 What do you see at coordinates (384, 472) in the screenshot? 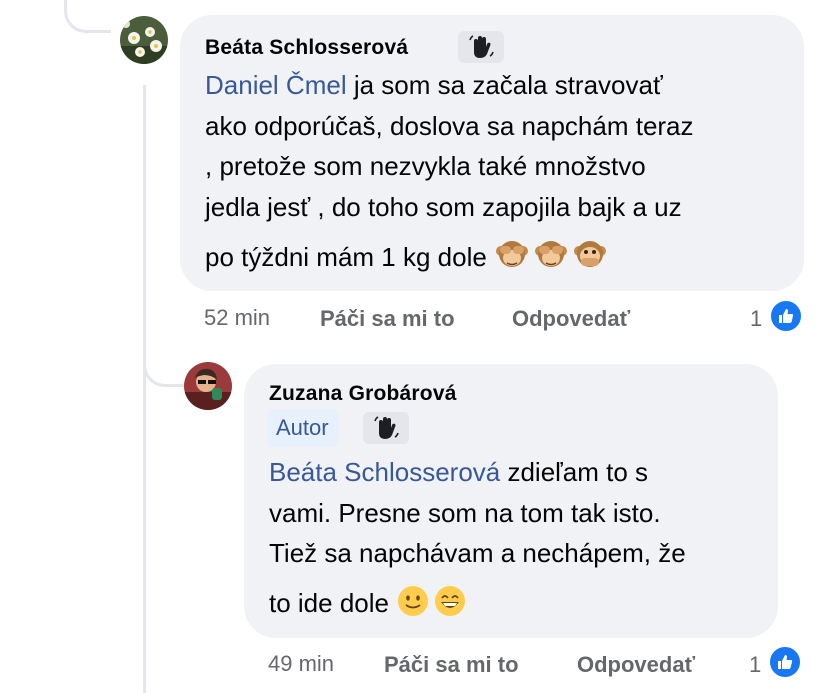
I see `mention-link: Beáta Schlosserová` at bounding box center [384, 472].